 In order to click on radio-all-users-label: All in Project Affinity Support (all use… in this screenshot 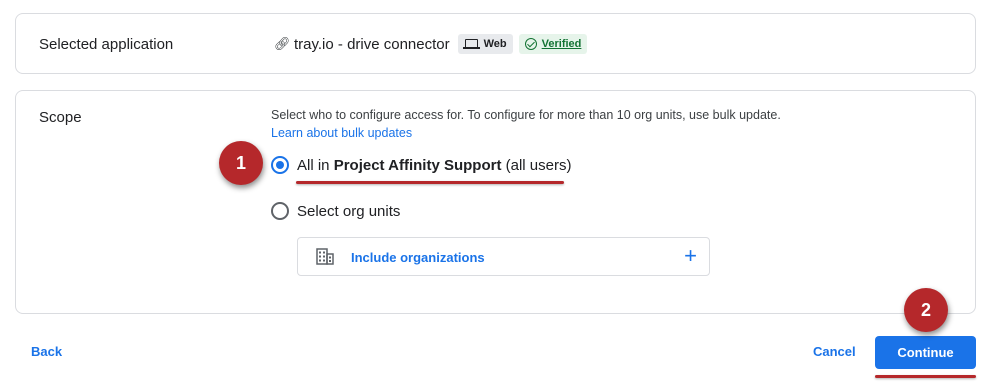, I will do `click(434, 165)`.